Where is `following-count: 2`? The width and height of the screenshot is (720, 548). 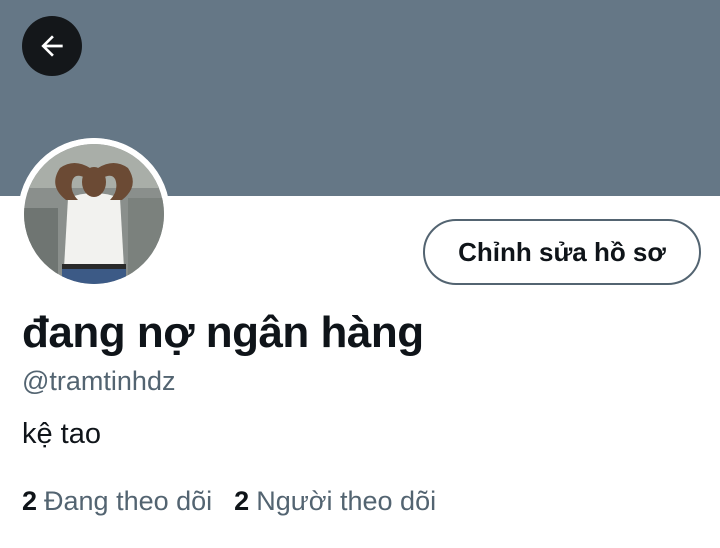 following-count: 2 is located at coordinates (30, 501).